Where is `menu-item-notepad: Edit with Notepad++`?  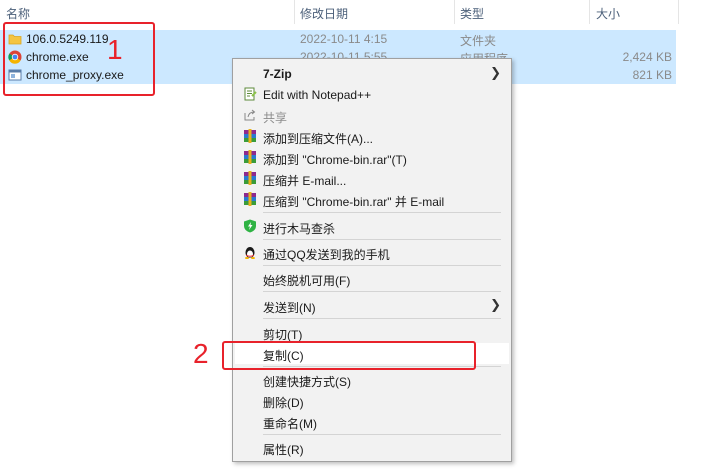
menu-item-notepad: Edit with Notepad++ is located at coordinates (372, 94).